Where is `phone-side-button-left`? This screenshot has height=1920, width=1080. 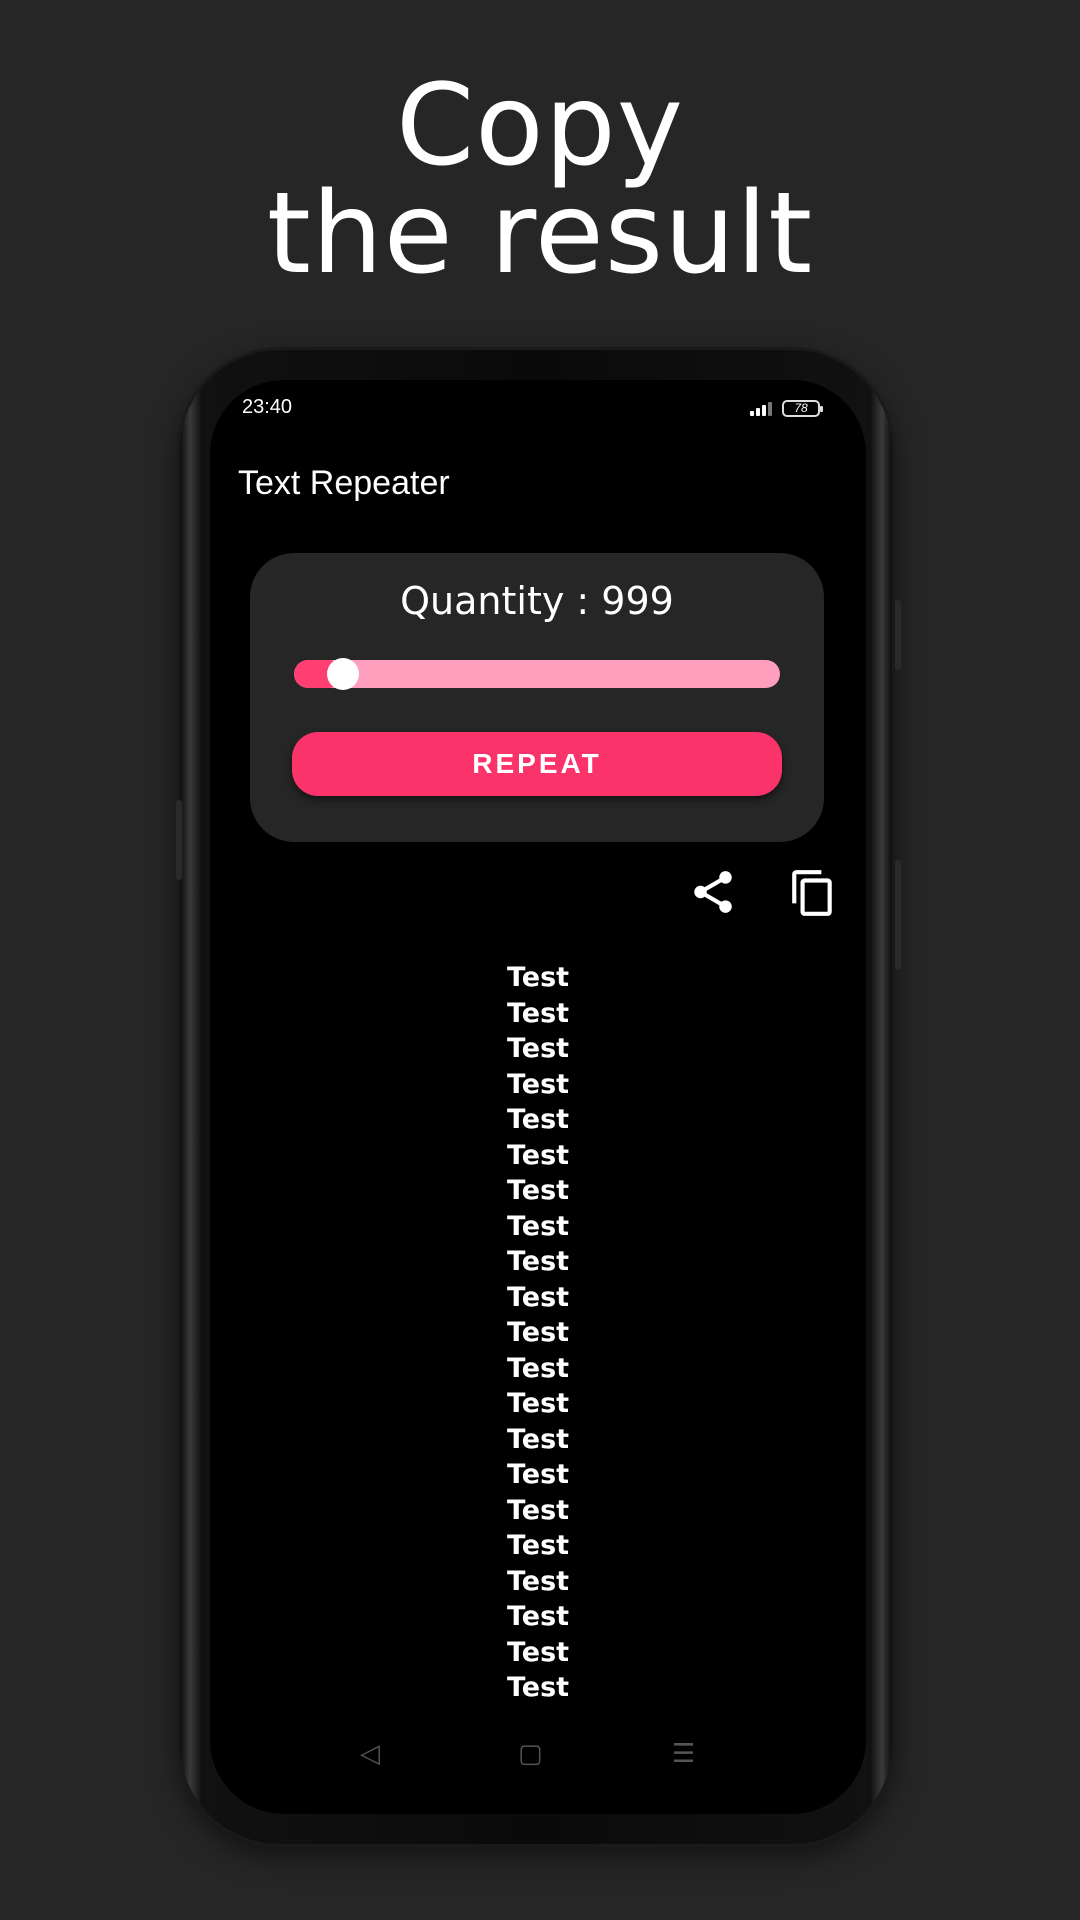 phone-side-button-left is located at coordinates (179, 840).